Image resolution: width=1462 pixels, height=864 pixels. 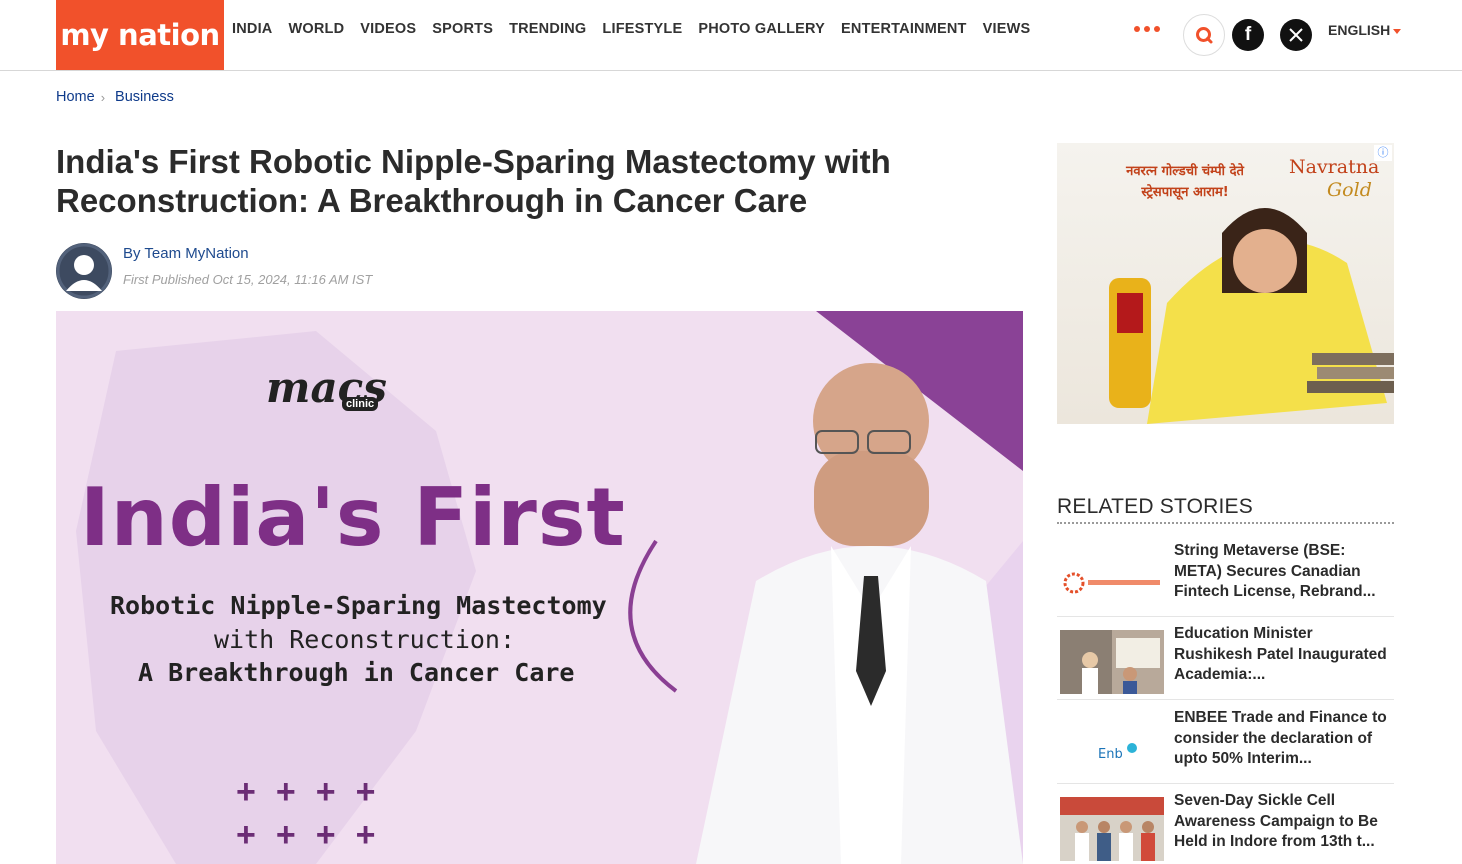 I want to click on nav-item-photo-gallery: PHOTO GALLERY, so click(x=761, y=29).